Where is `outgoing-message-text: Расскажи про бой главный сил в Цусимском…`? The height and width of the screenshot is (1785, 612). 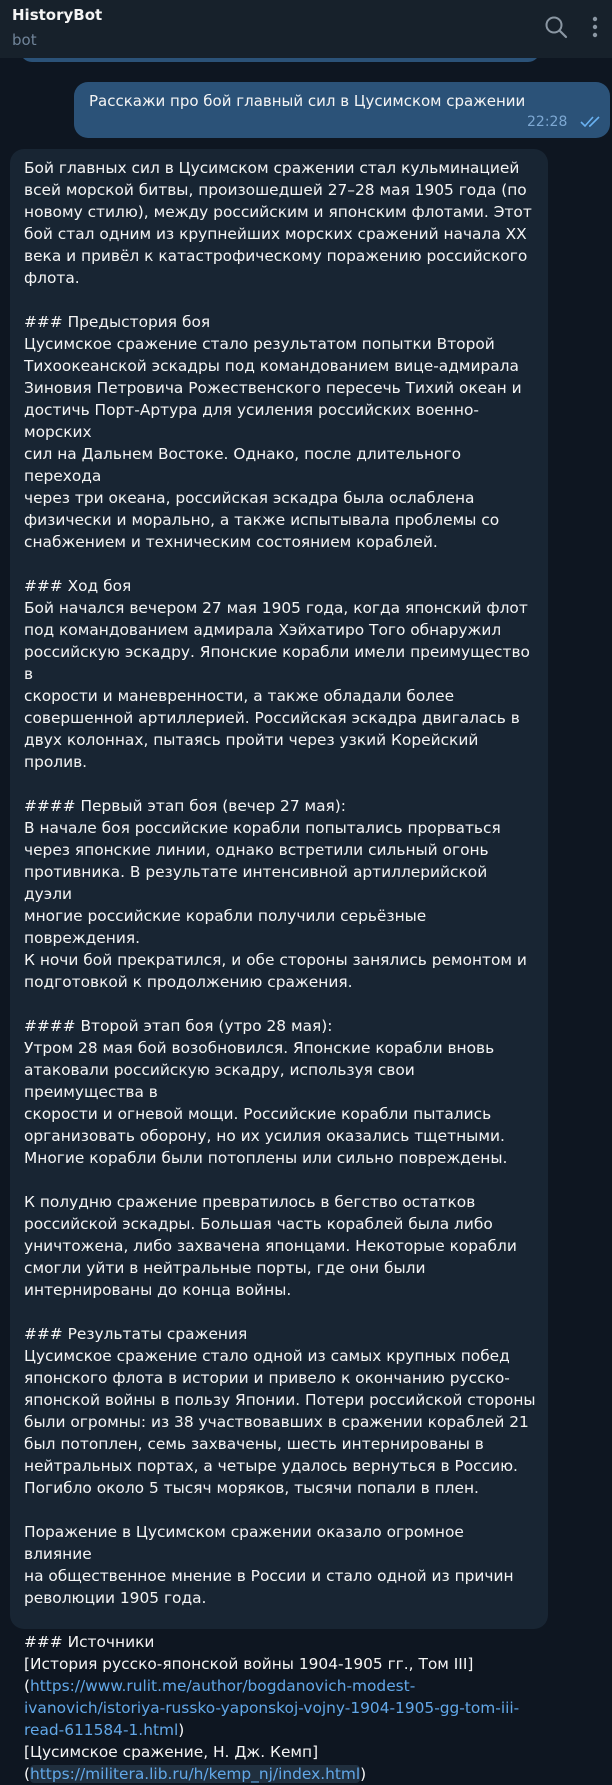
outgoing-message-text: Расскажи про бой главный сил в Цусимском… is located at coordinates (307, 101).